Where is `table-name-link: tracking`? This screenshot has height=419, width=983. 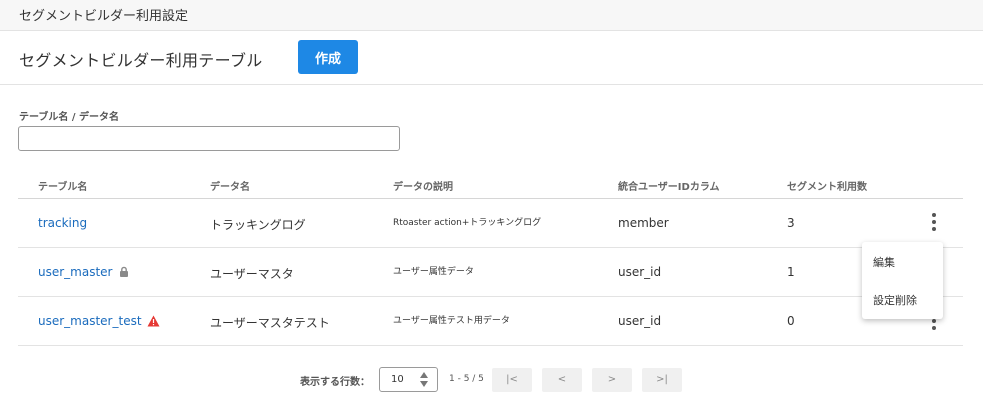
table-name-link: tracking is located at coordinates (62, 223).